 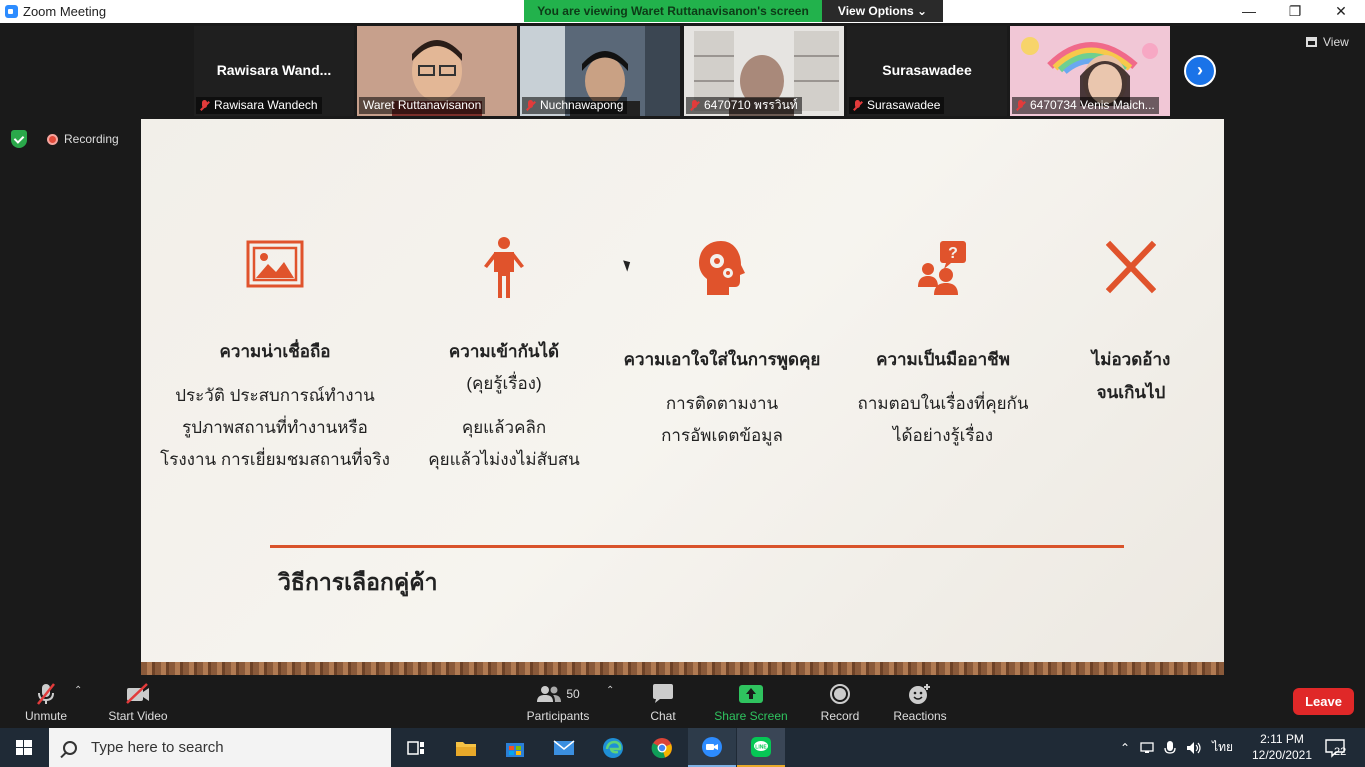 What do you see at coordinates (663, 716) in the screenshot?
I see `chat-label: Chat` at bounding box center [663, 716].